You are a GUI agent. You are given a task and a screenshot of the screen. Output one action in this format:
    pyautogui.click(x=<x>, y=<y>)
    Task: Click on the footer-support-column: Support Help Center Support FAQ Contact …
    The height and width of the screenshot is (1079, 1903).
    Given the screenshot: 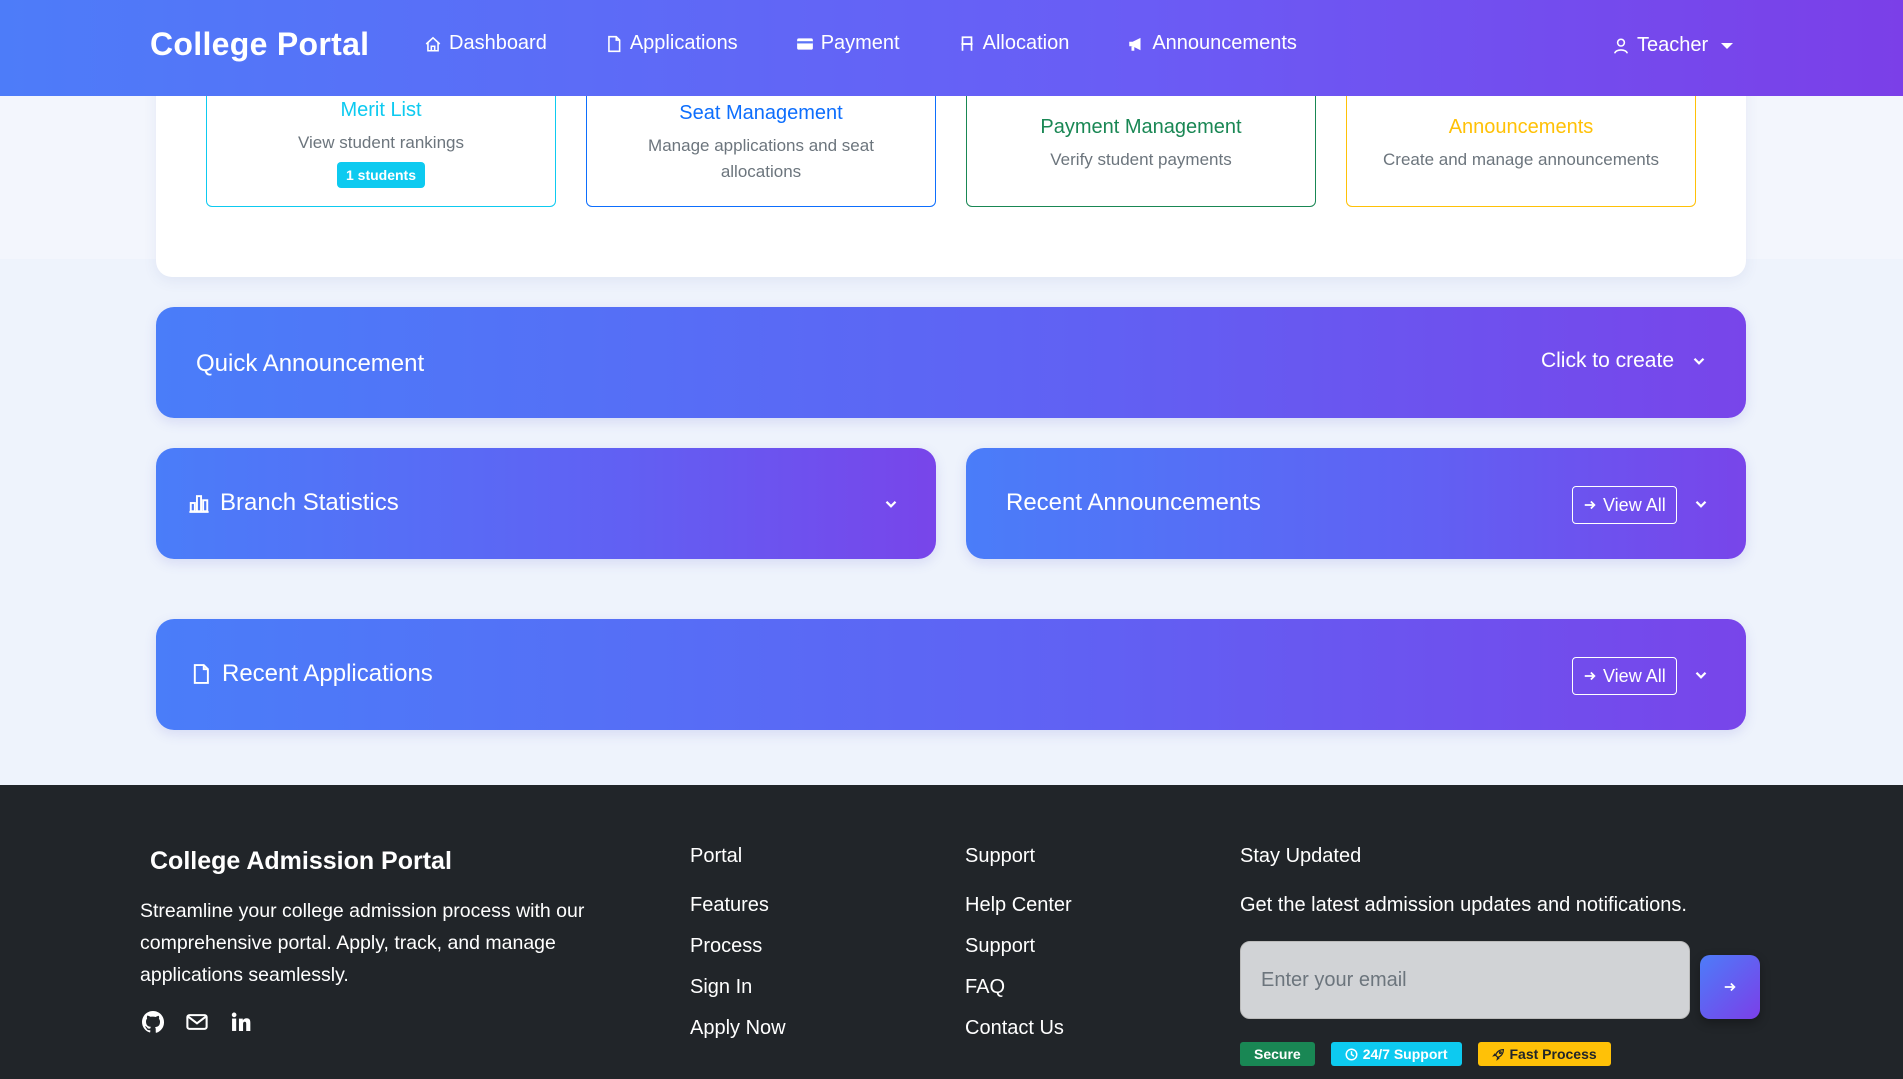 What is the action you would take?
    pyautogui.click(x=1018, y=951)
    